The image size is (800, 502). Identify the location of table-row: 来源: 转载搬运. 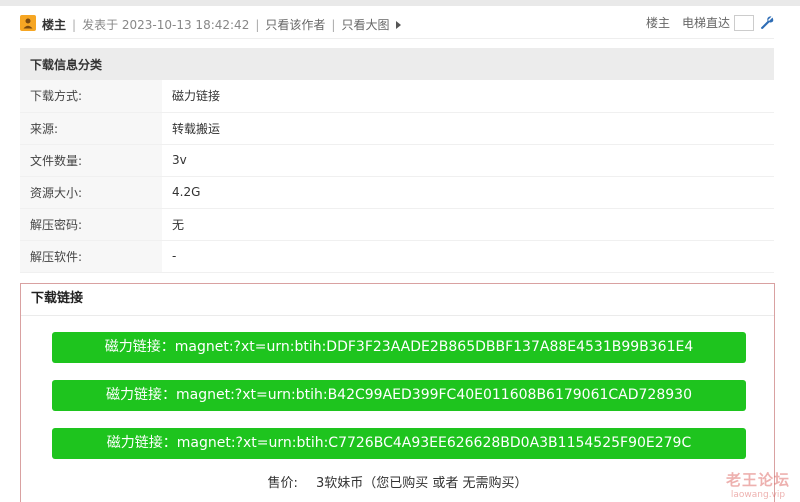
(397, 128).